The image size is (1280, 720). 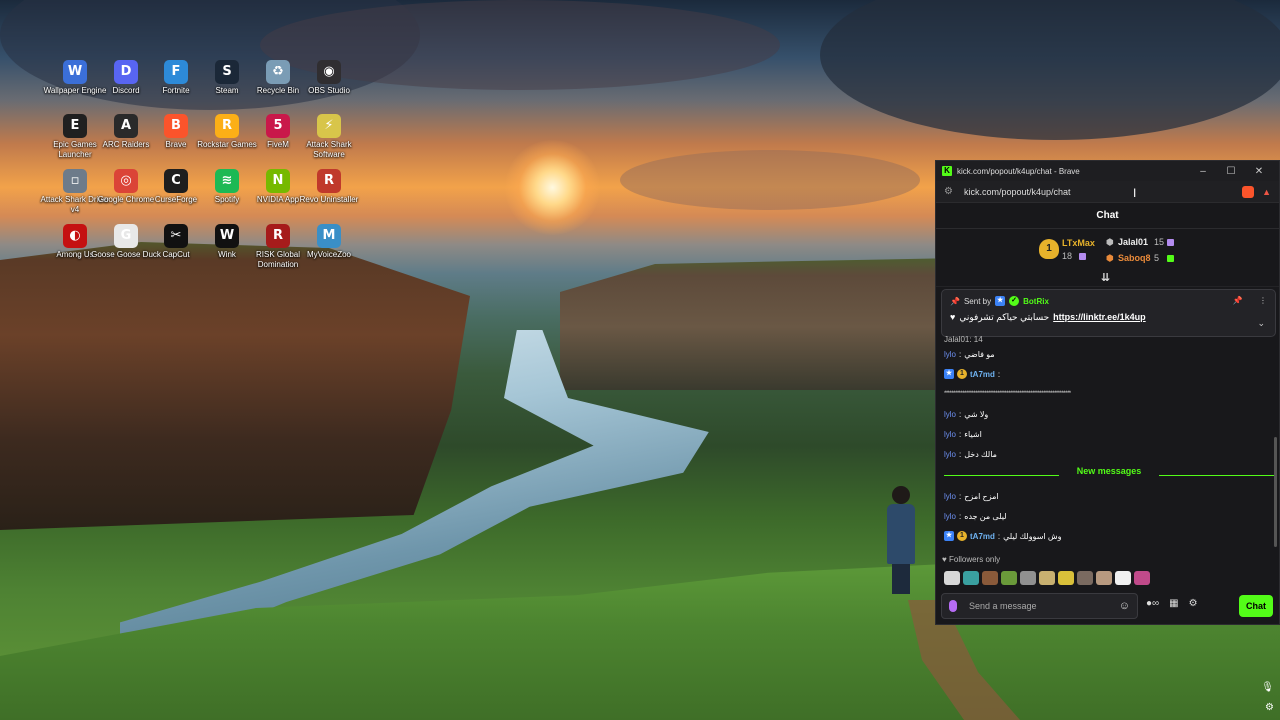 What do you see at coordinates (227, 181) in the screenshot?
I see `spotify-icon: ≋` at bounding box center [227, 181].